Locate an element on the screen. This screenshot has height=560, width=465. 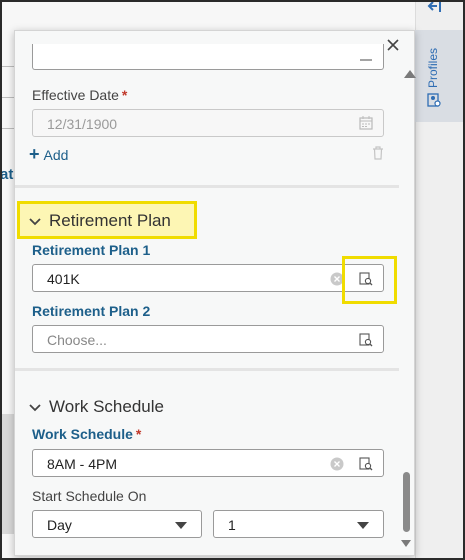
retirement-plan-1-field: 401K is located at coordinates (208, 278).